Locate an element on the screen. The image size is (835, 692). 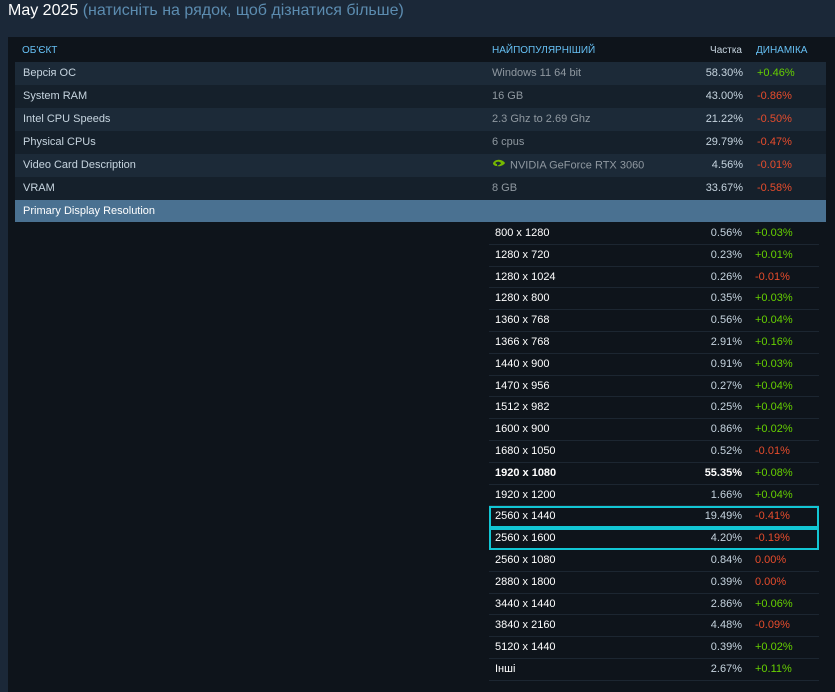
row-share: 21.22% is located at coordinates (724, 119).